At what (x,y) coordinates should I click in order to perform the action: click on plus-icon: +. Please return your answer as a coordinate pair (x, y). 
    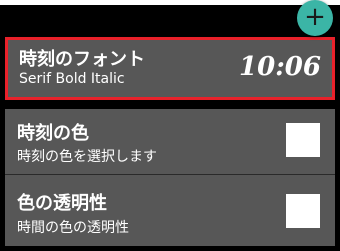
    Looking at the image, I should click on (315, 18).